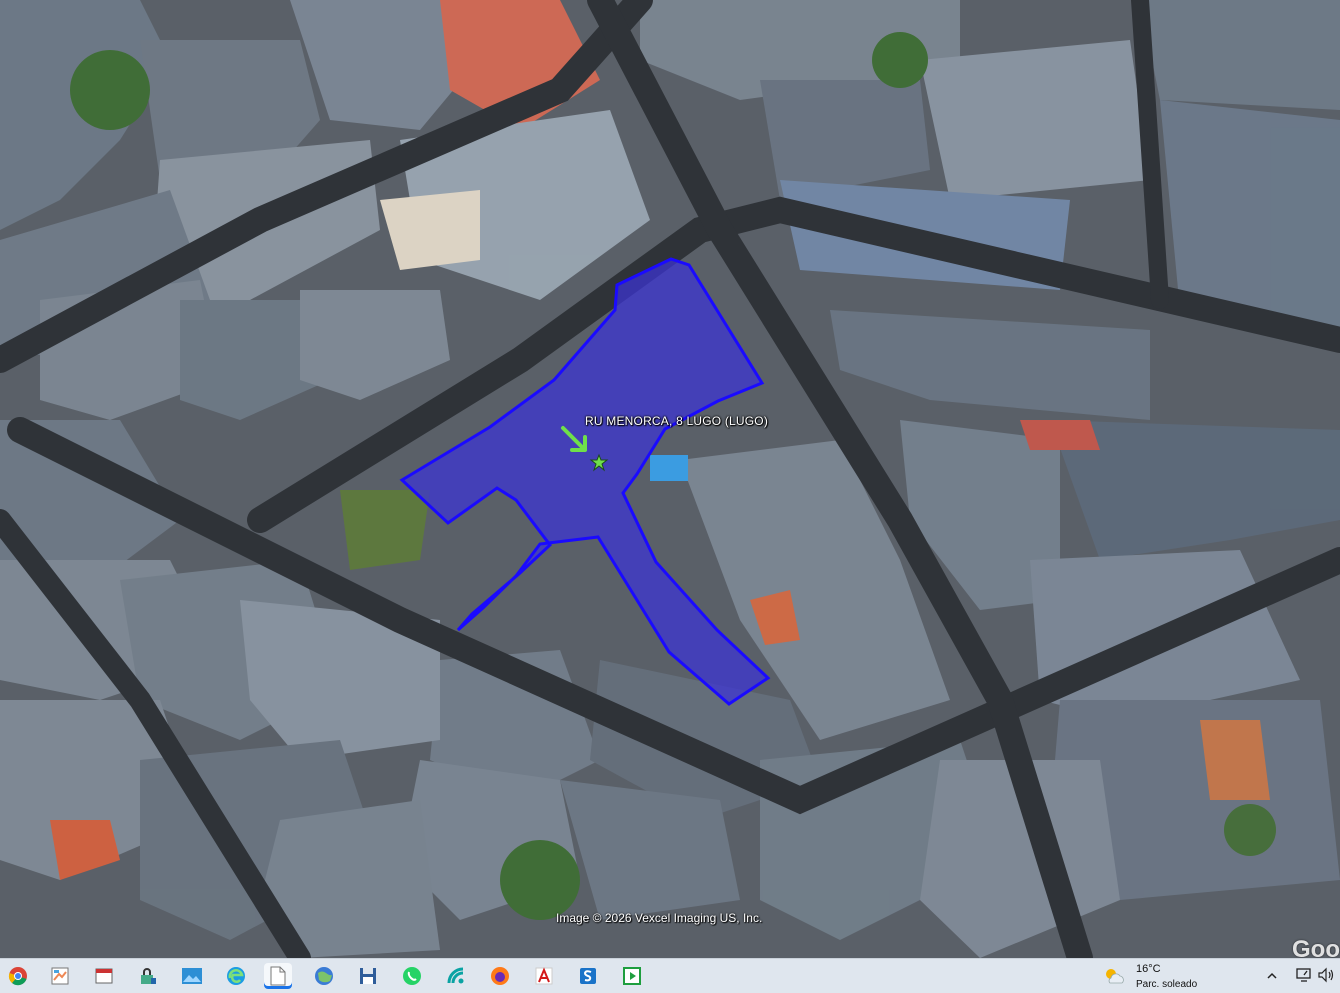  Describe the element at coordinates (1316, 947) in the screenshot. I see `google-earth-logo: Goo` at that location.